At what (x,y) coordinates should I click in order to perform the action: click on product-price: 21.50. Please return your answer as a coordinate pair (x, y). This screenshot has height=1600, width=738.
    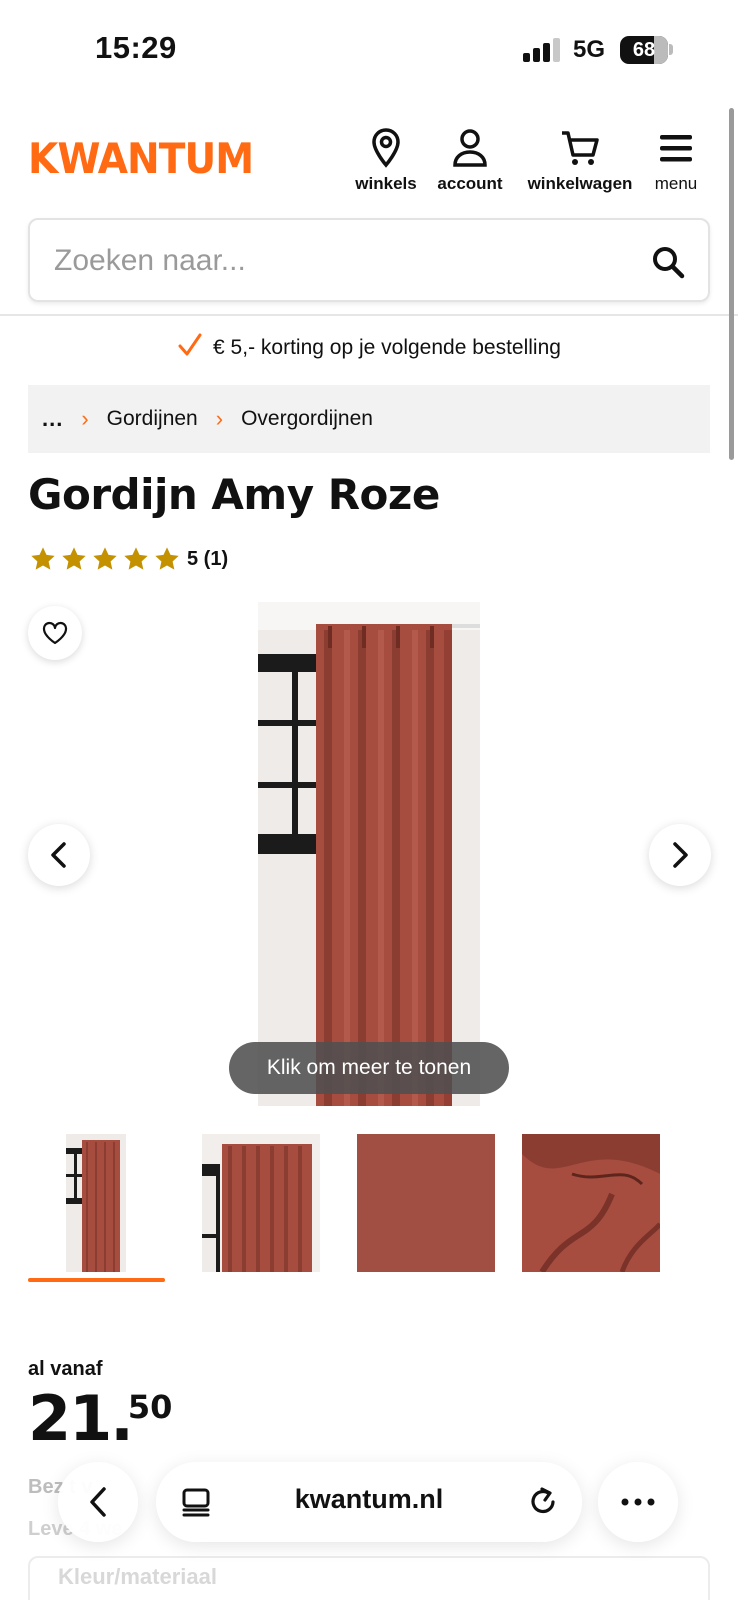
    Looking at the image, I should click on (100, 1418).